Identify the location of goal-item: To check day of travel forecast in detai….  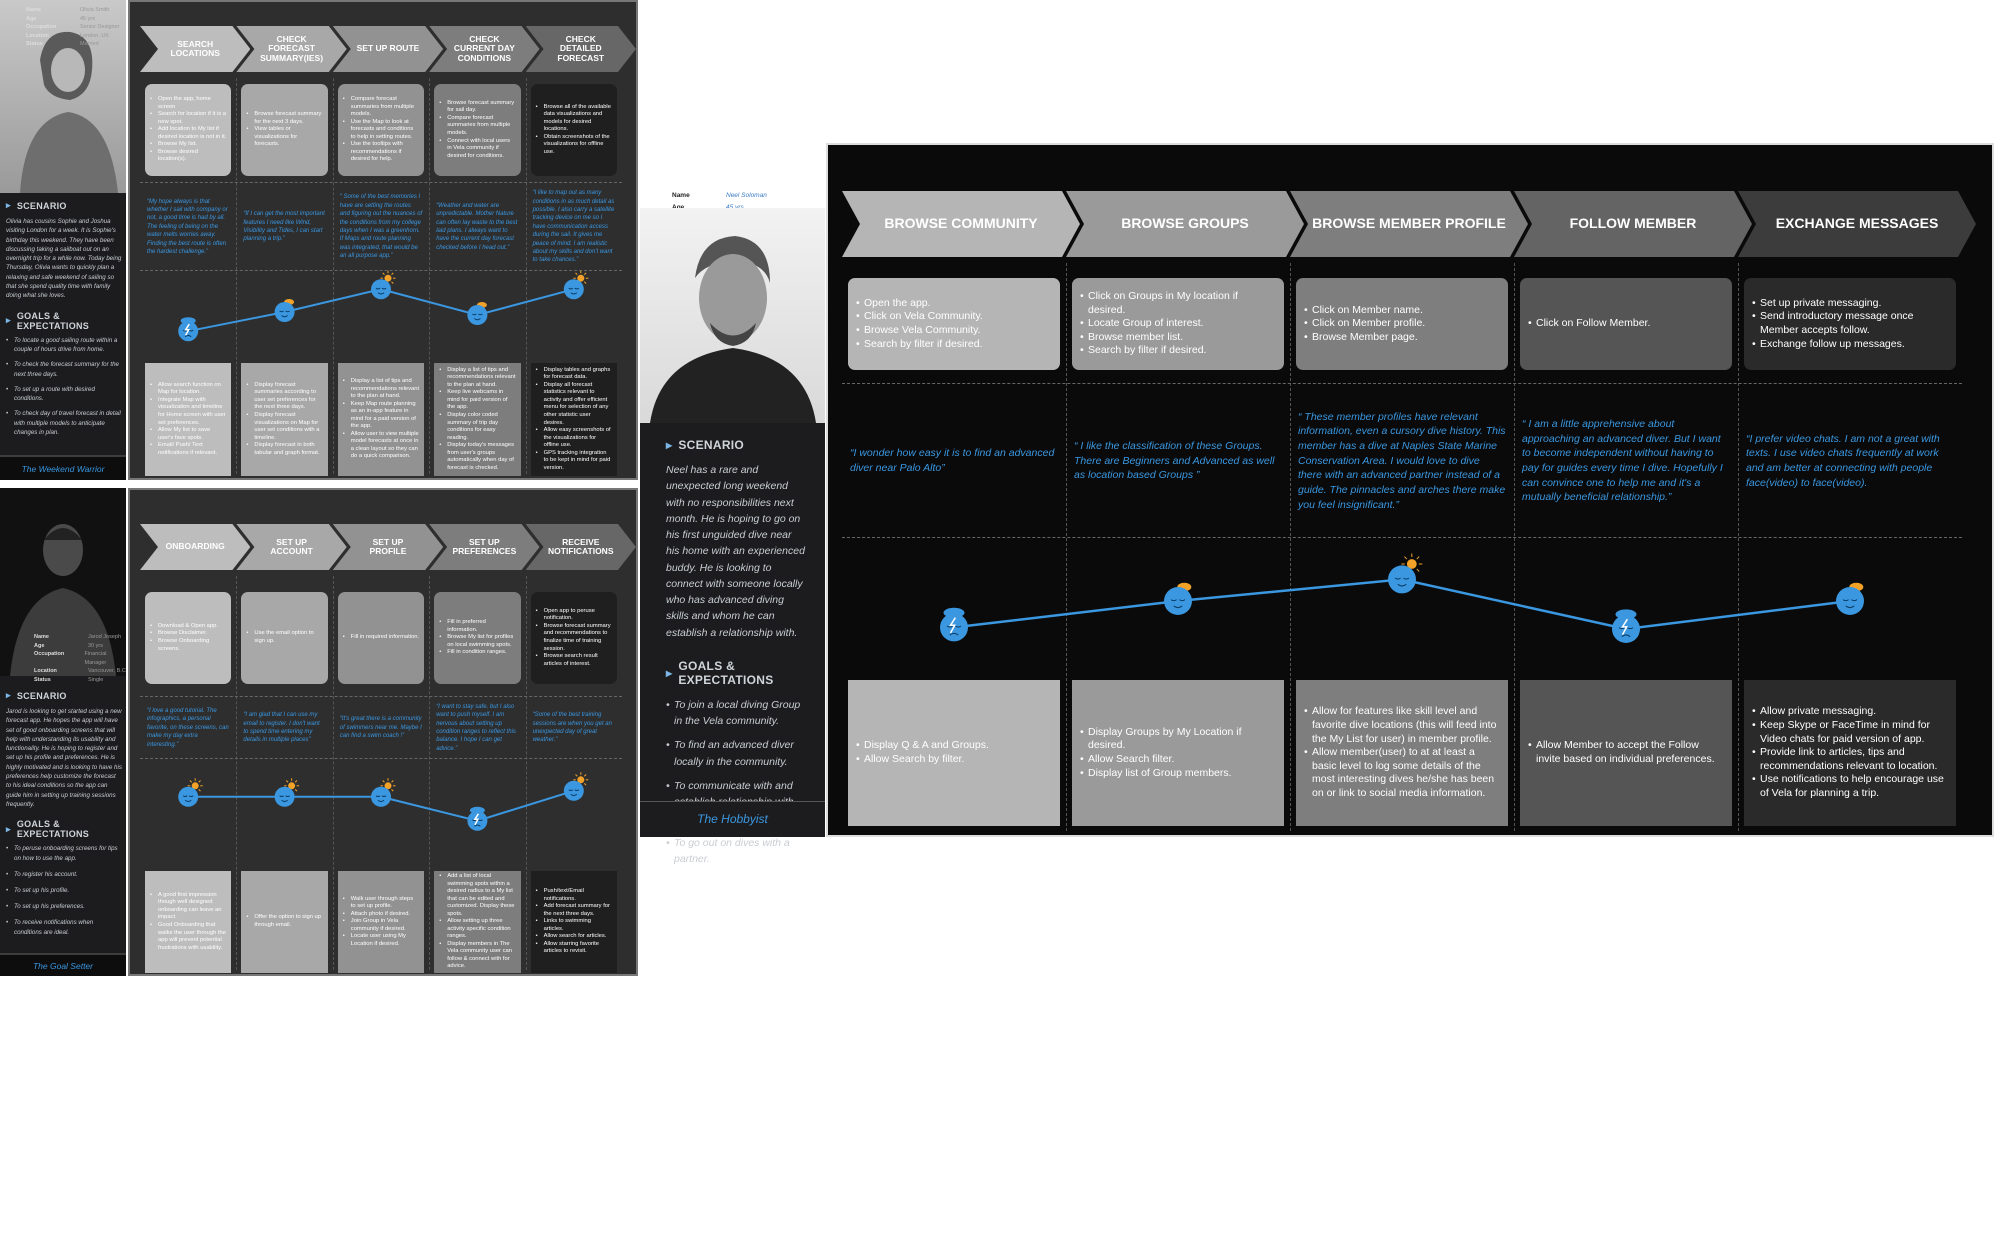
(64, 423).